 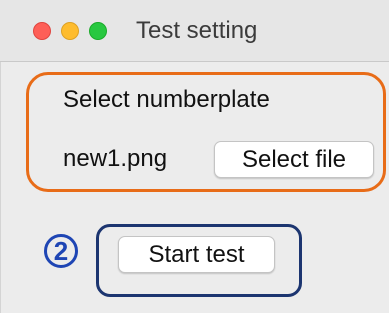 What do you see at coordinates (197, 30) in the screenshot?
I see `window-title: Test setting` at bounding box center [197, 30].